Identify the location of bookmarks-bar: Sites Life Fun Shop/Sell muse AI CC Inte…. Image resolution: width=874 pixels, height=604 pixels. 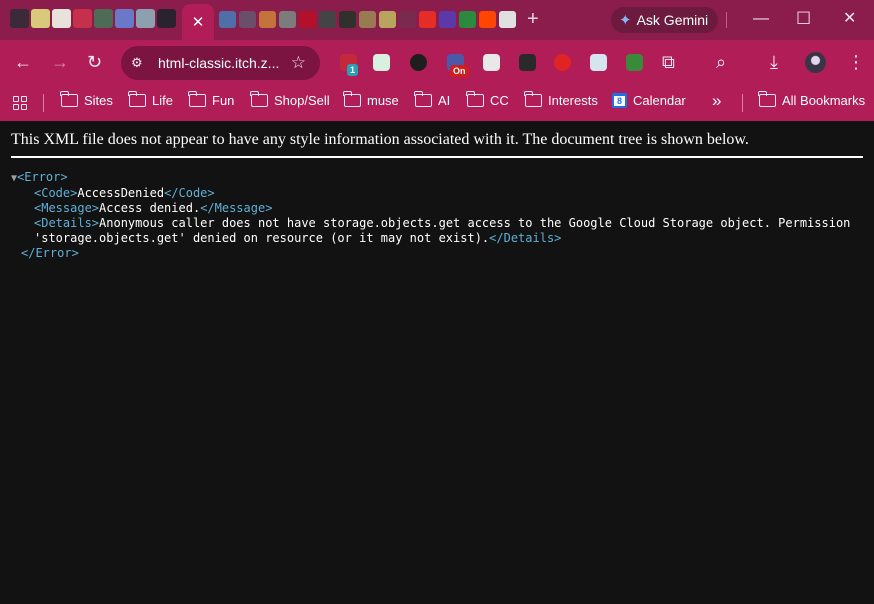
(437, 103).